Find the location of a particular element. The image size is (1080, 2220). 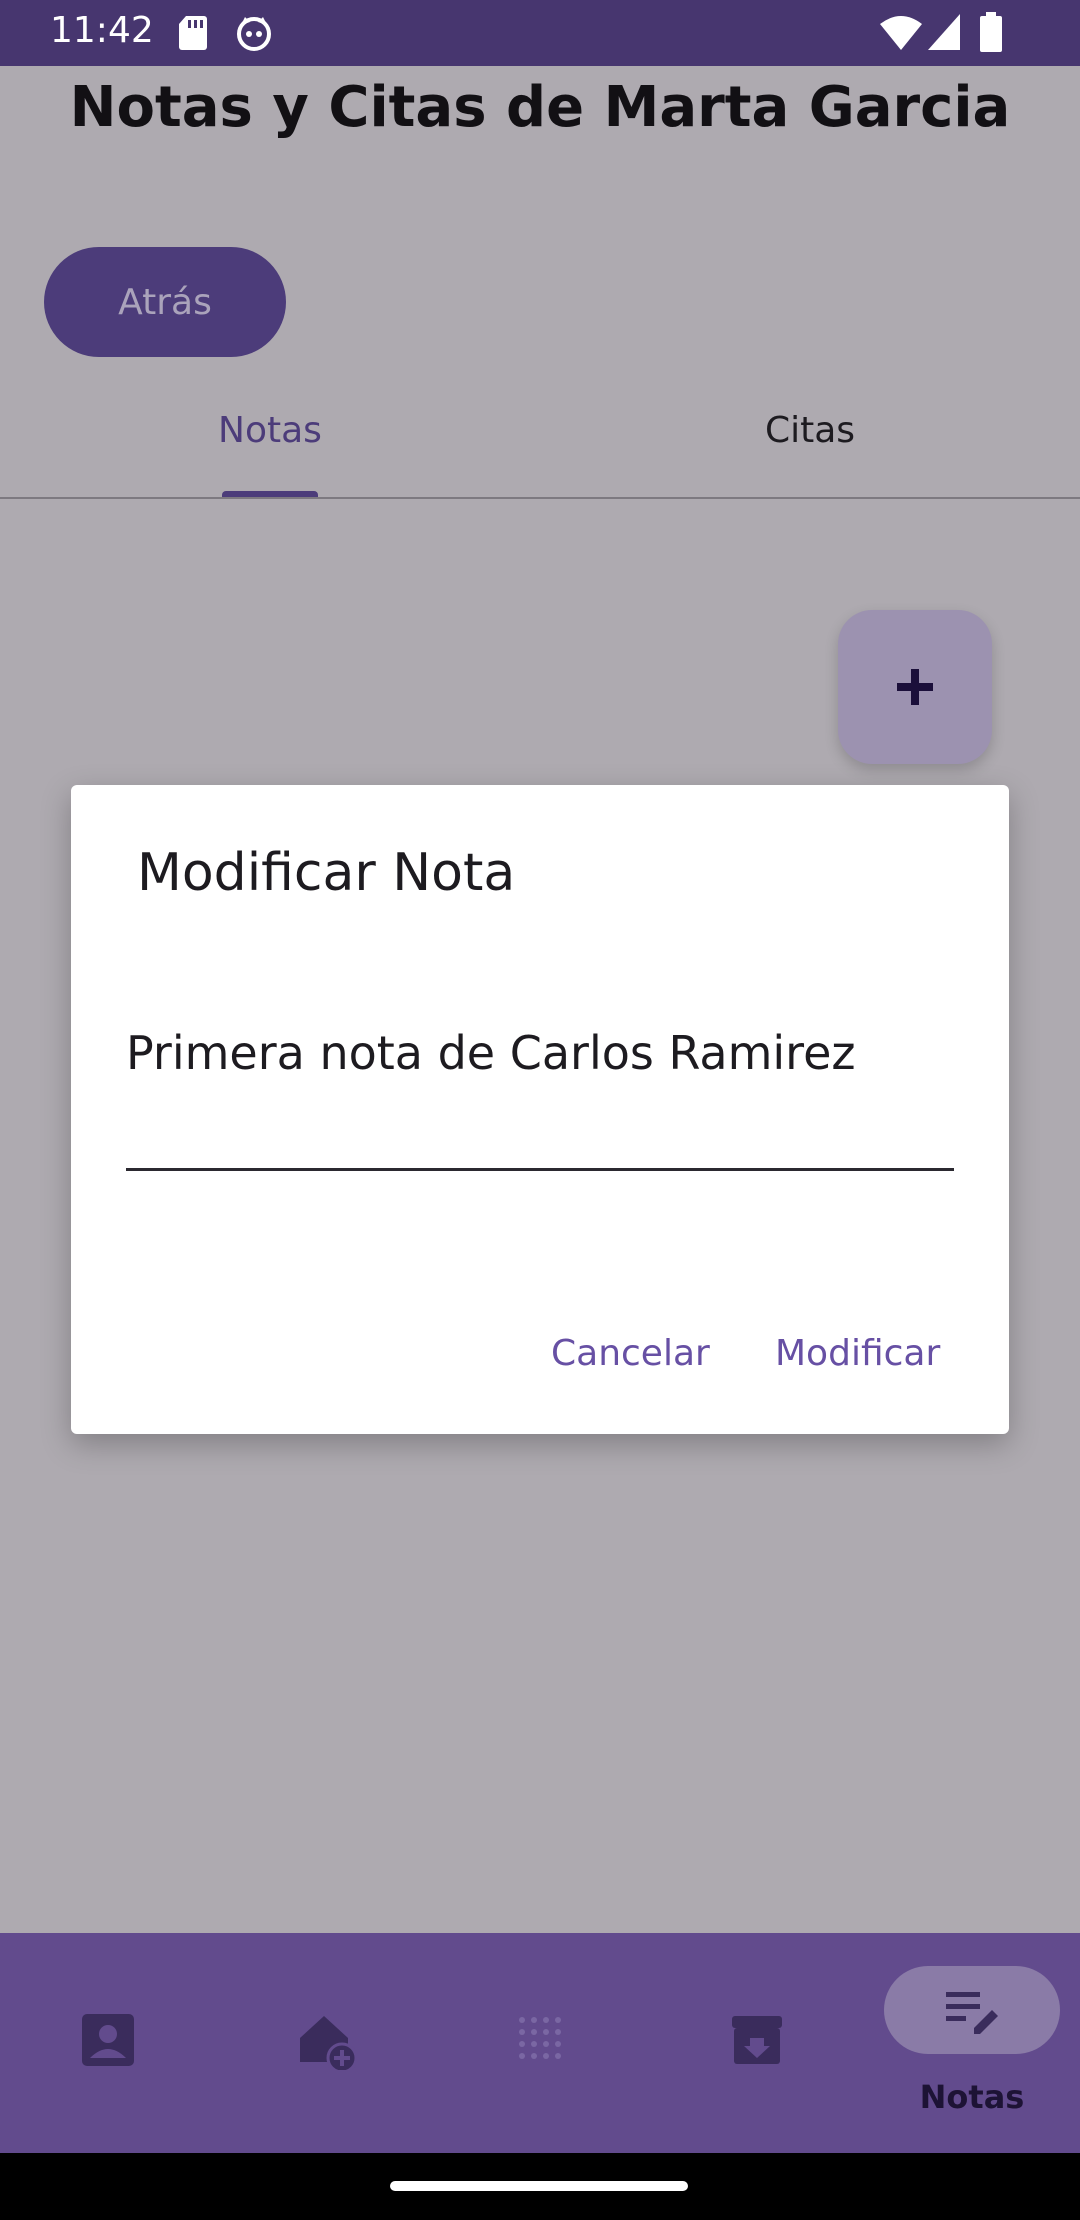

archive-download-icon is located at coordinates (758, 2040).